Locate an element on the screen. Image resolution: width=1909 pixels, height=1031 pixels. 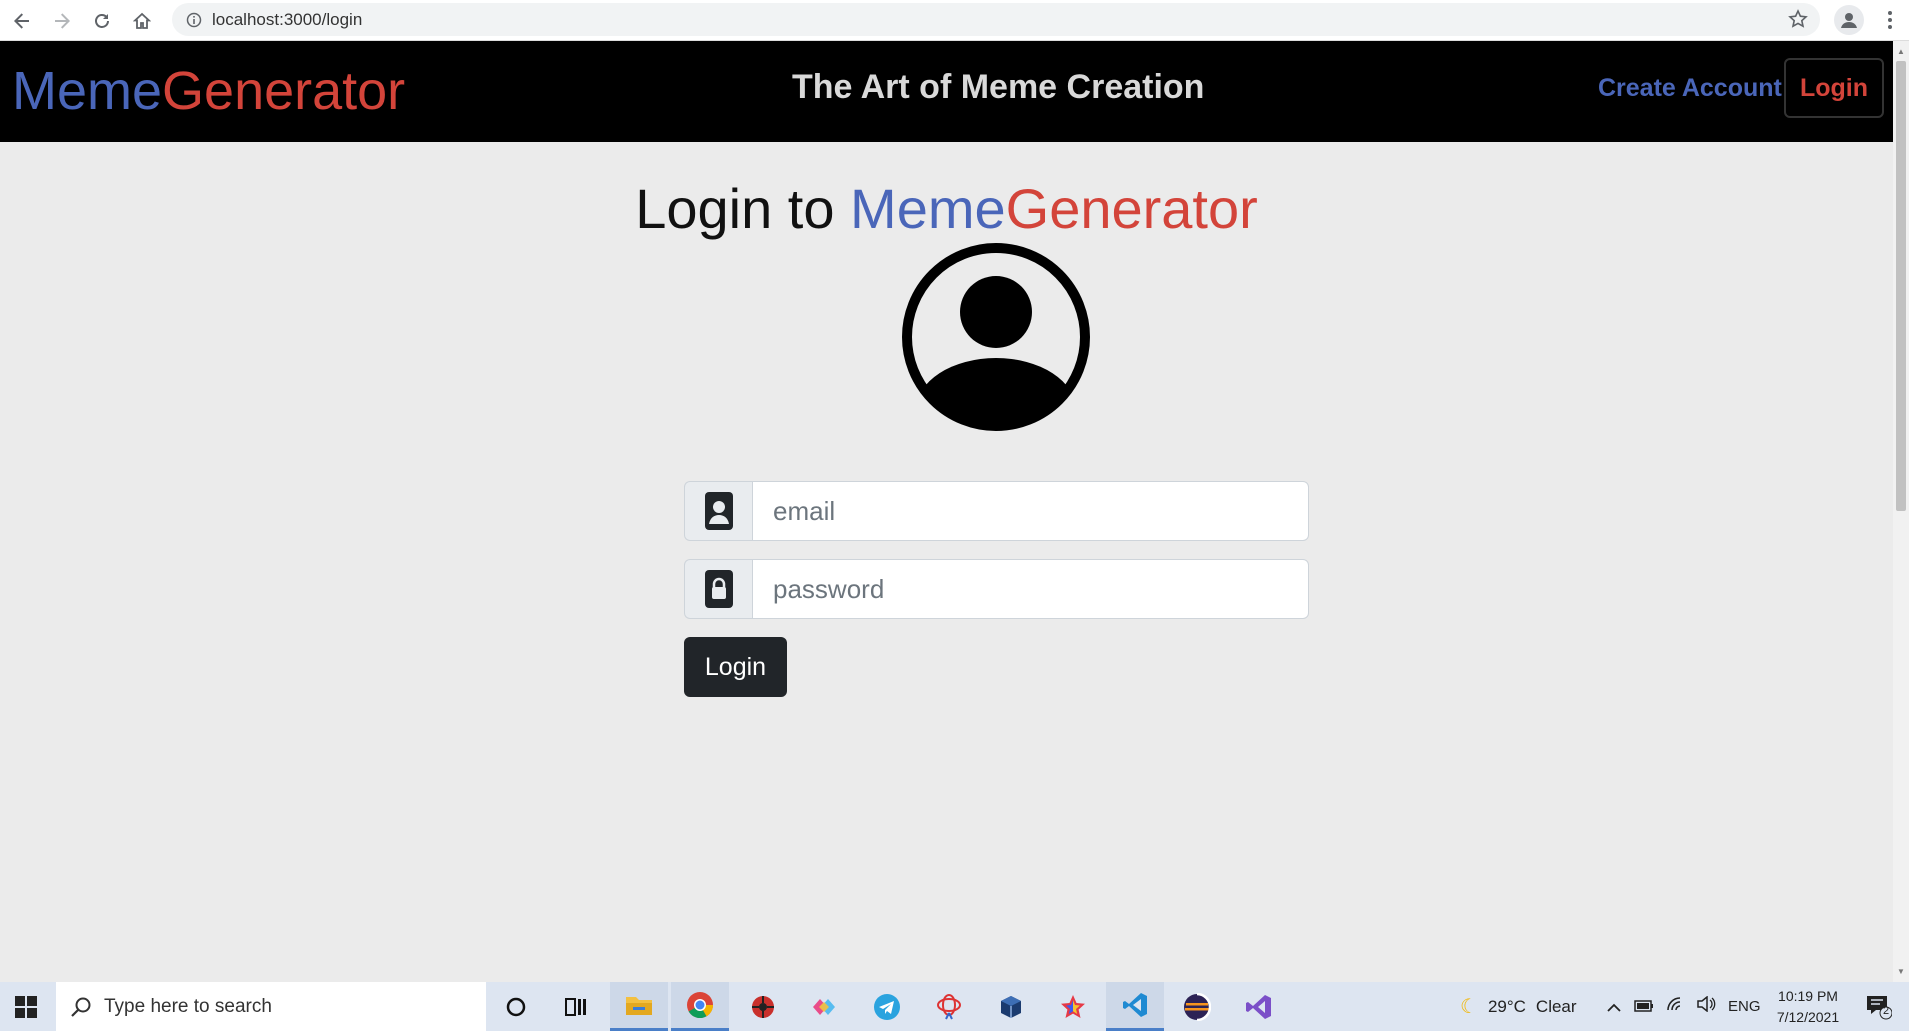
person-icon is located at coordinates (1849, 20).